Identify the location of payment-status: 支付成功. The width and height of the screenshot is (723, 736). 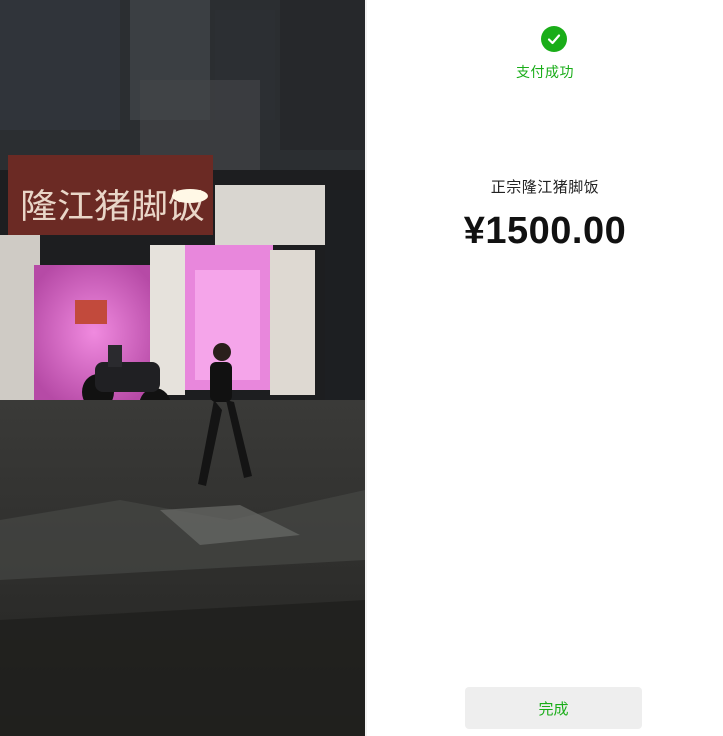
(545, 73).